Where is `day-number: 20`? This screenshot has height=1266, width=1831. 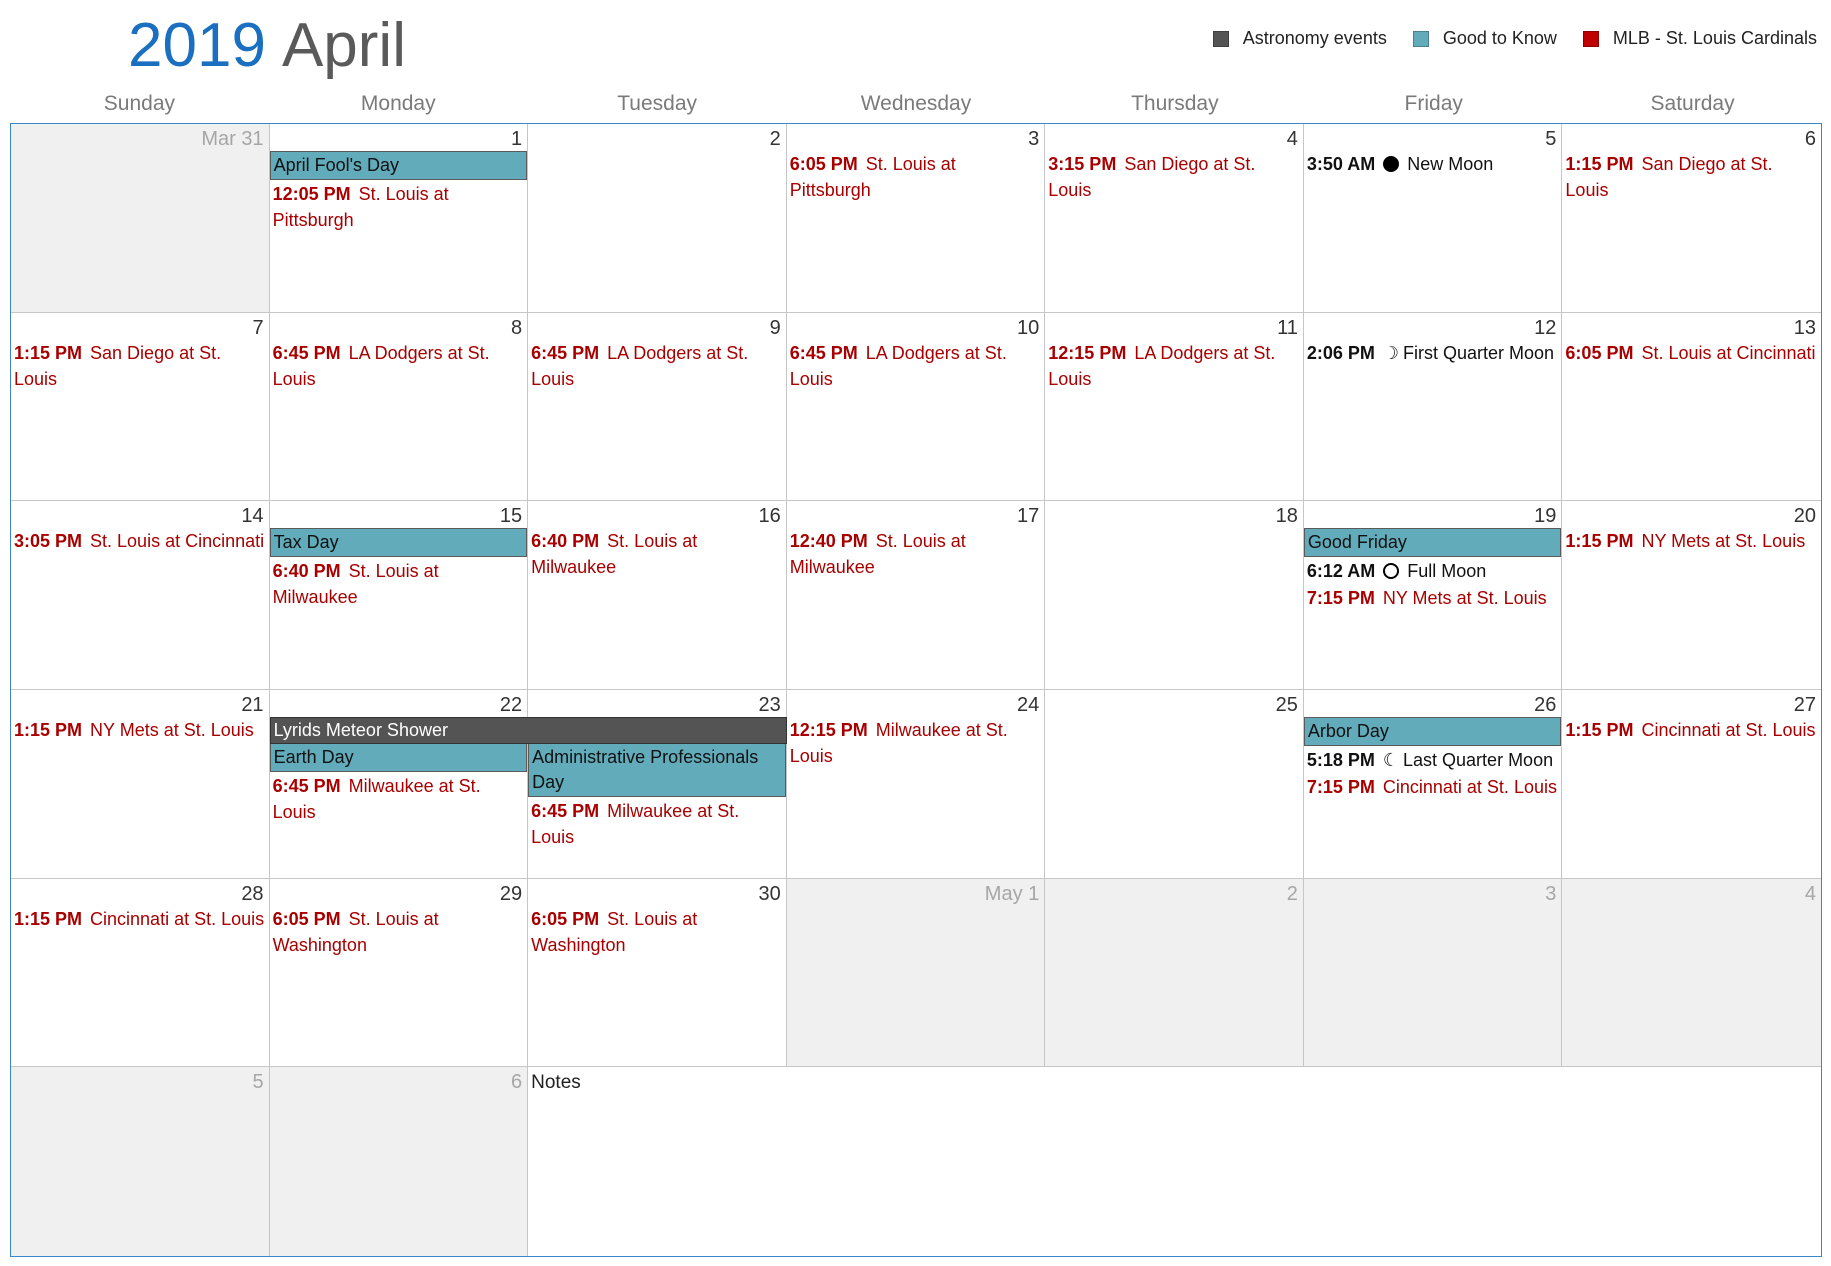
day-number: 20 is located at coordinates (1804, 516).